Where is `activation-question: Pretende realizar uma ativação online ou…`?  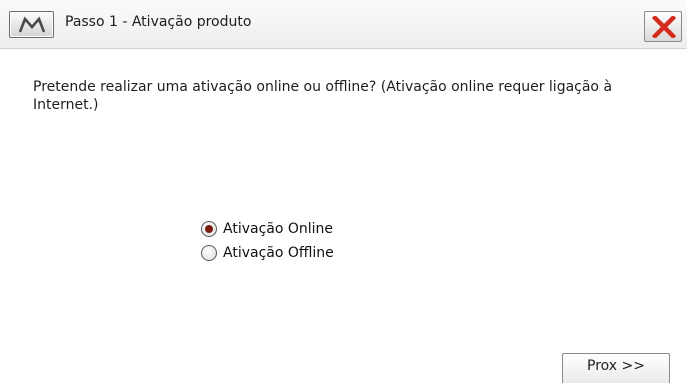
activation-question: Pretende realizar uma ativação online ou… is located at coordinates (323, 96).